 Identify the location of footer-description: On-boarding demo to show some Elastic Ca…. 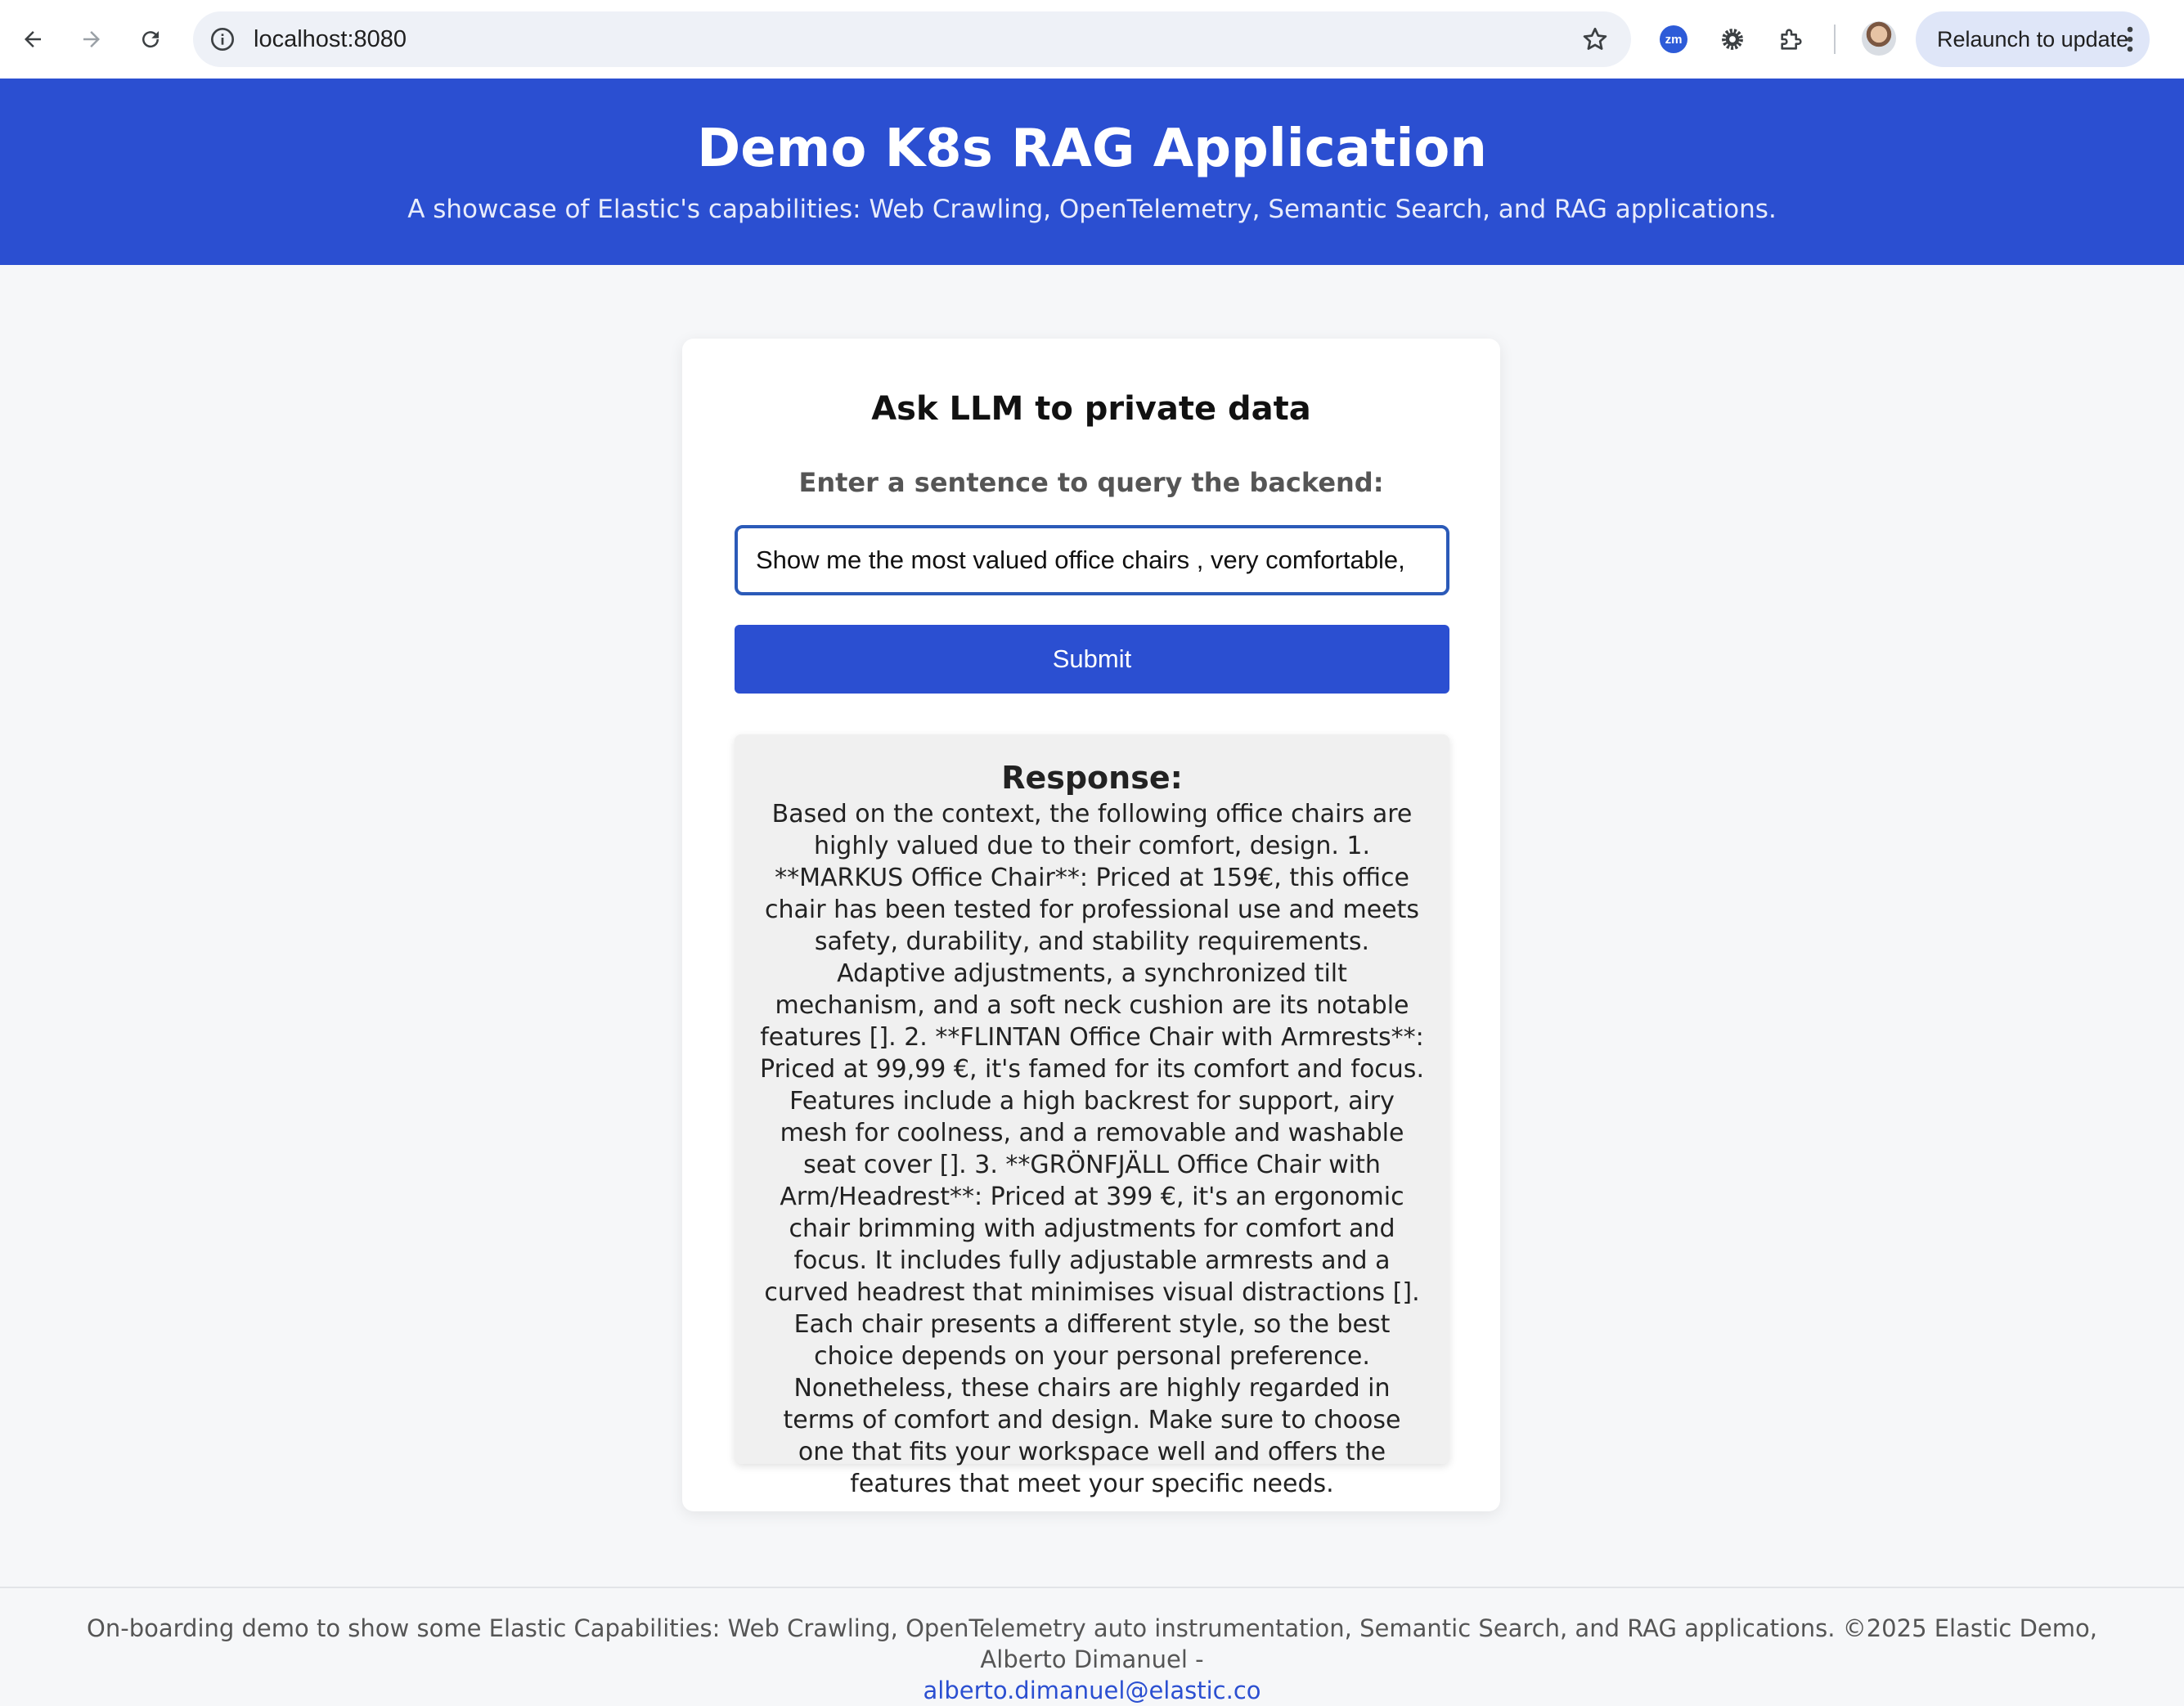
(1092, 1643).